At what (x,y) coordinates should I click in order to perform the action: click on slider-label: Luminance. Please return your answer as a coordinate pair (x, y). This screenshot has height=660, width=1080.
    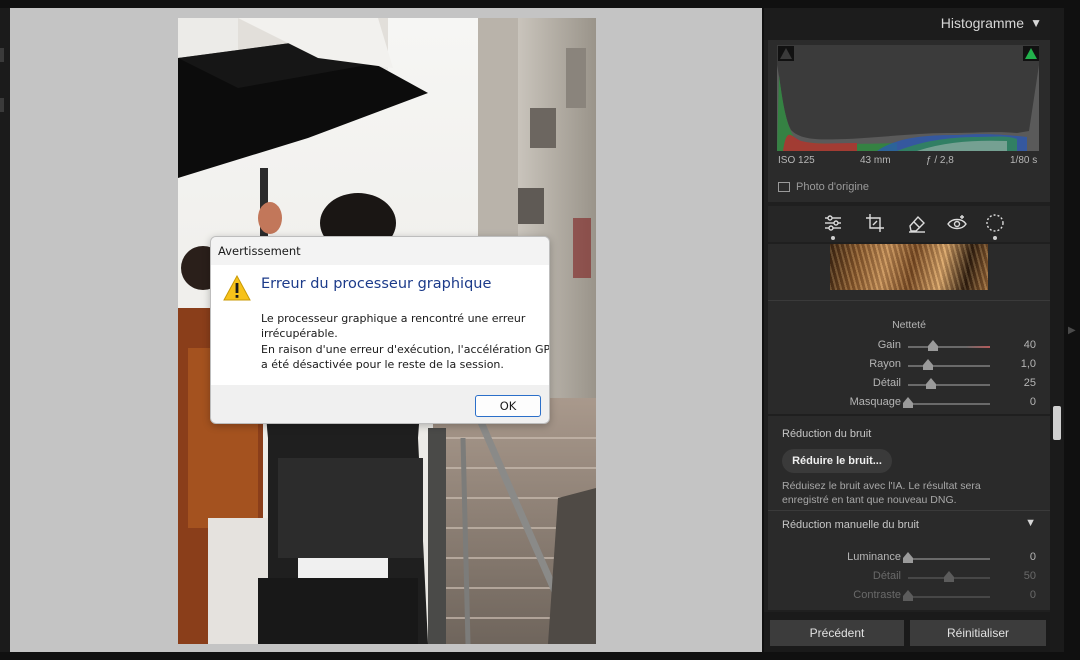
    Looking at the image, I should click on (874, 557).